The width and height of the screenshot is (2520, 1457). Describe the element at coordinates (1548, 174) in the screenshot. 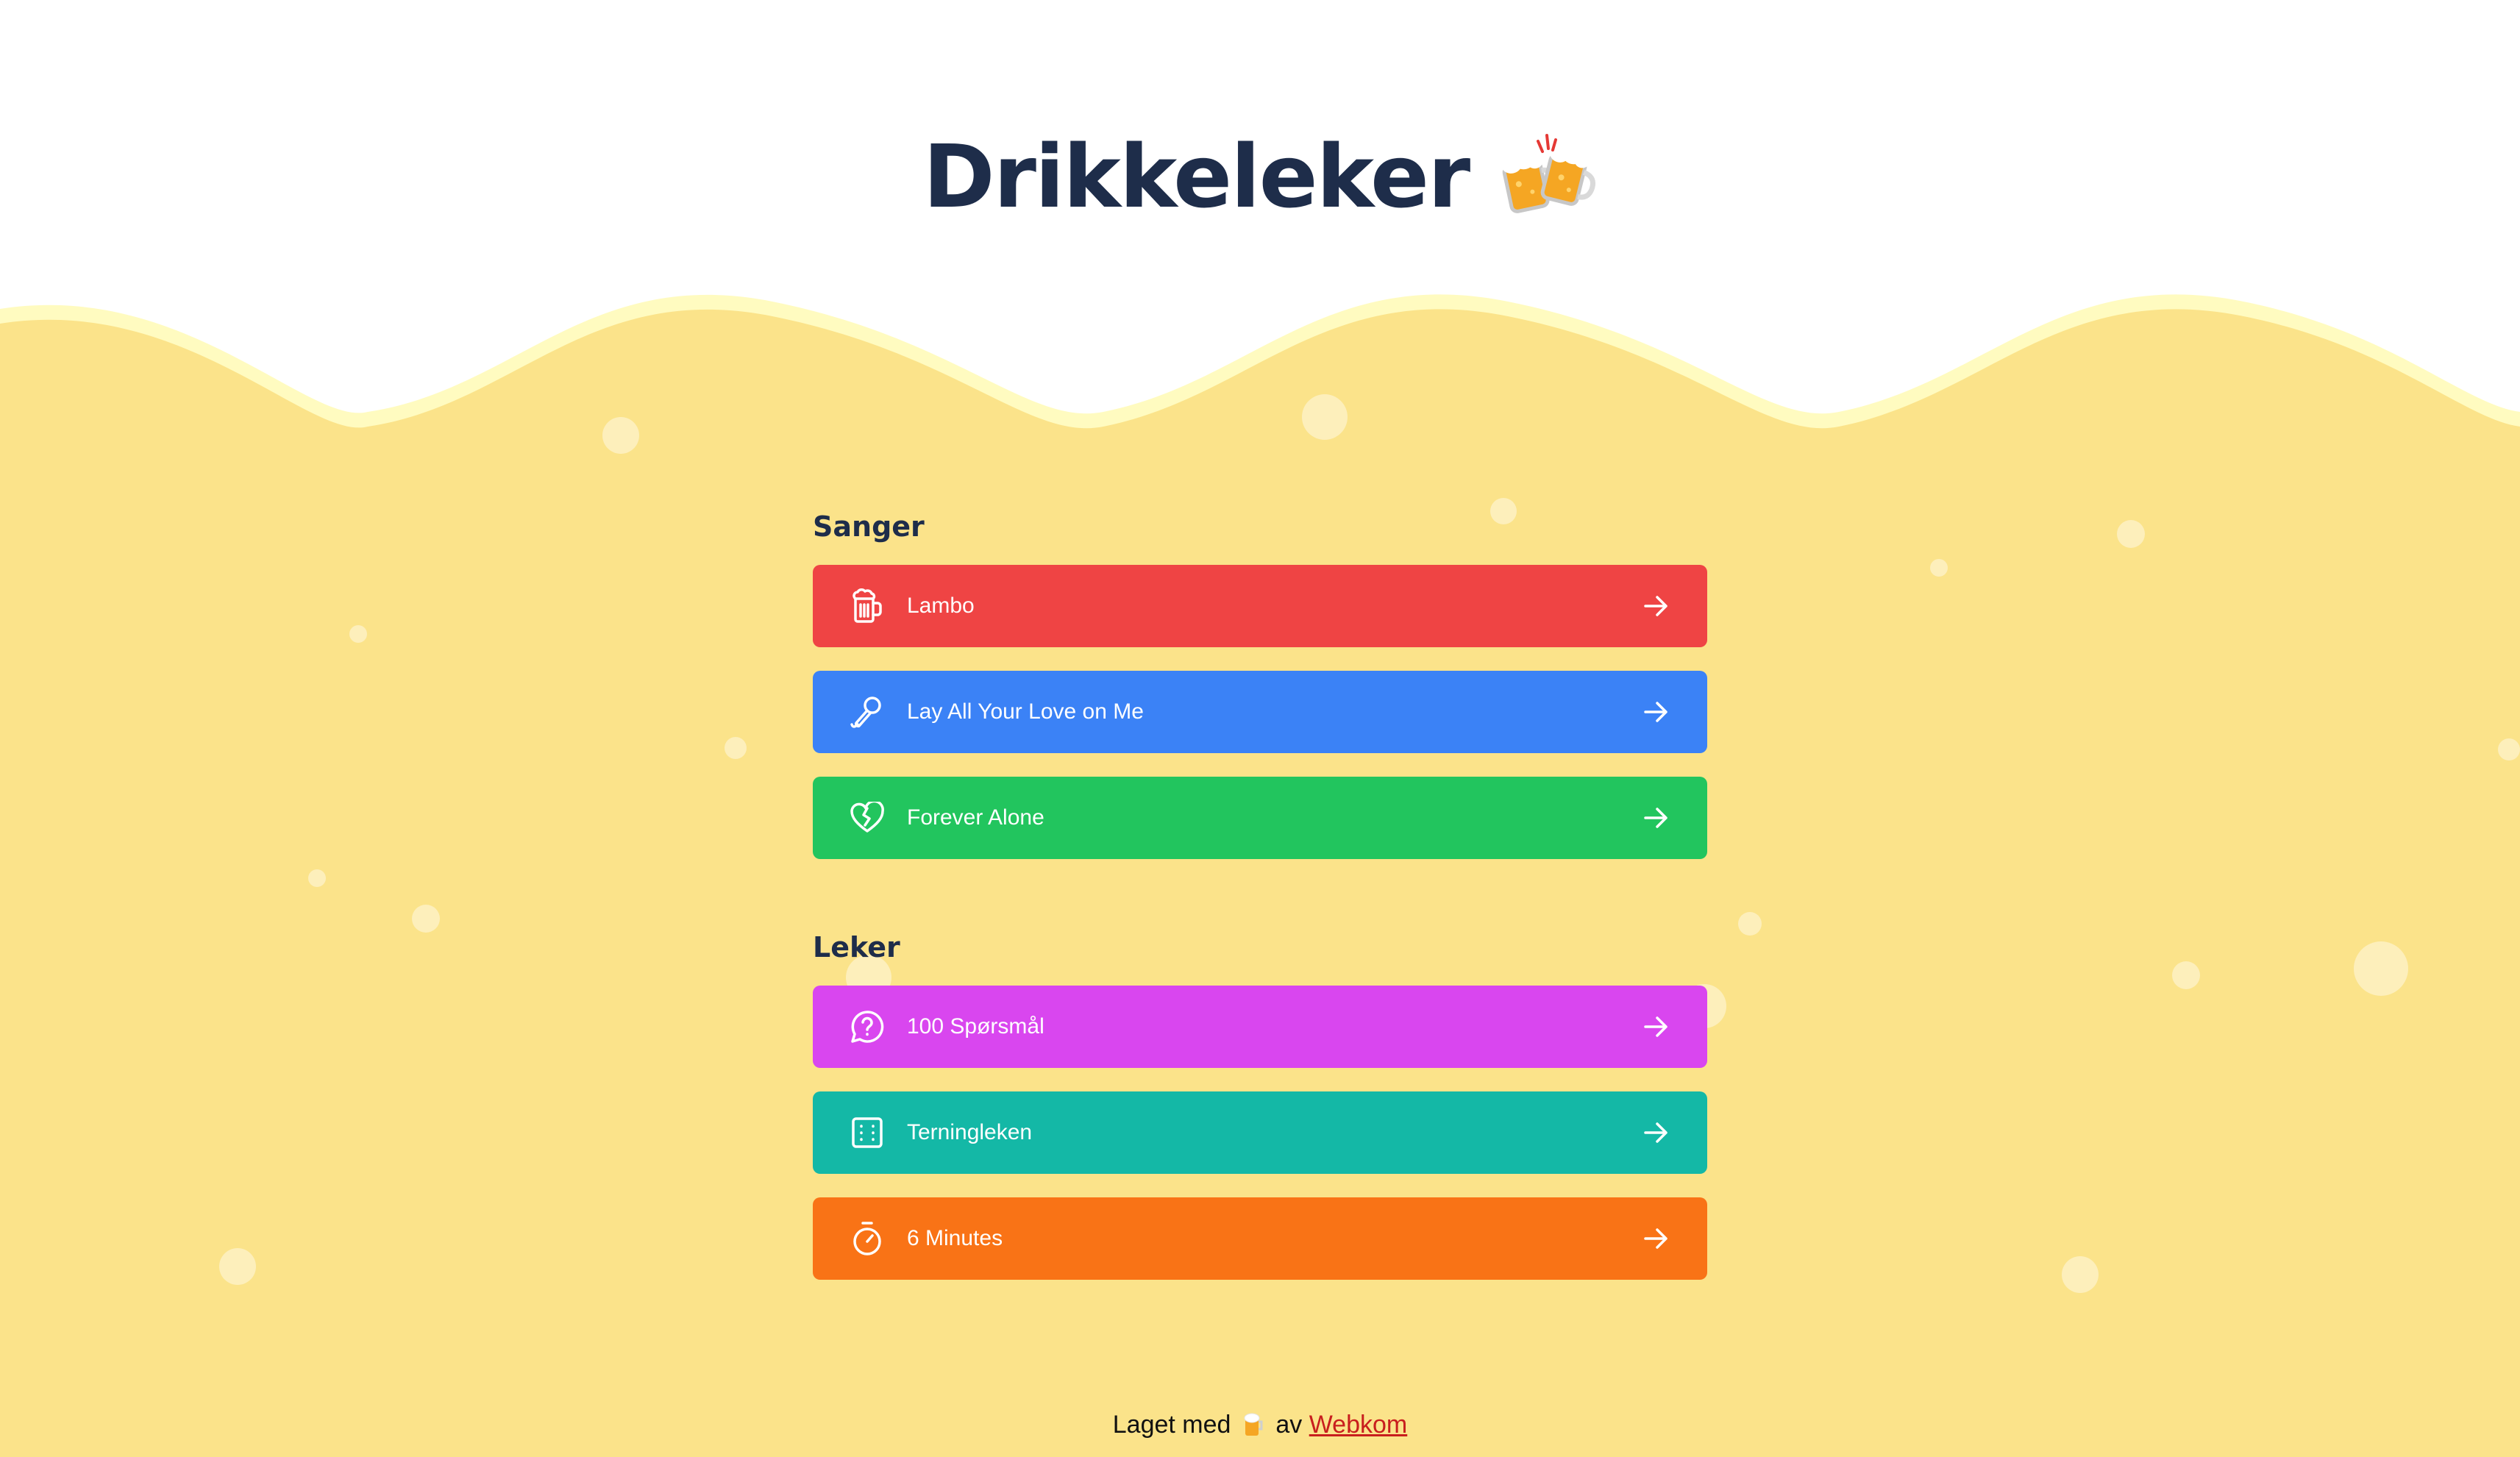

I see `clinking-beer-mugs-icon` at that location.